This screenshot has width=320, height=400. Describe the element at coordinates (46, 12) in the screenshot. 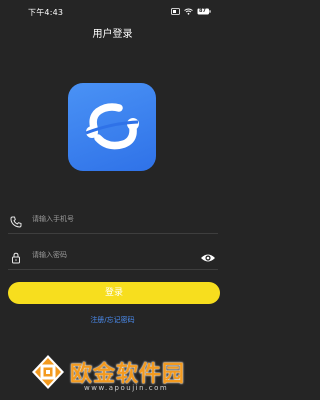

I see `status-time: 下午4:43` at that location.